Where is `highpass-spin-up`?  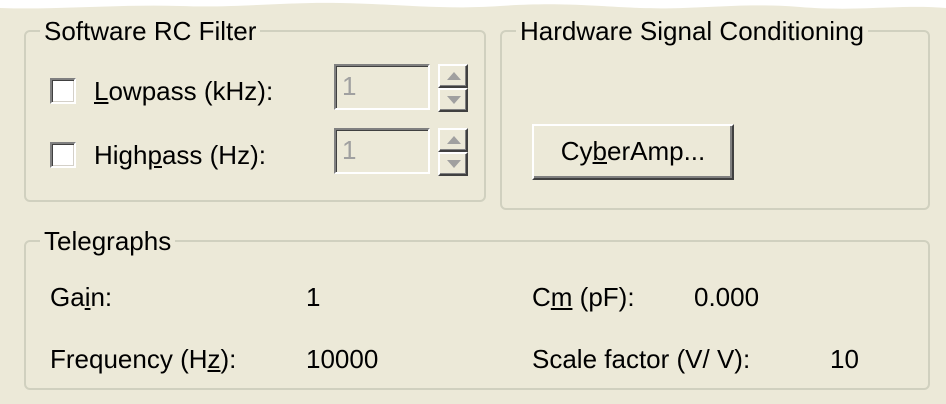 highpass-spin-up is located at coordinates (453, 140).